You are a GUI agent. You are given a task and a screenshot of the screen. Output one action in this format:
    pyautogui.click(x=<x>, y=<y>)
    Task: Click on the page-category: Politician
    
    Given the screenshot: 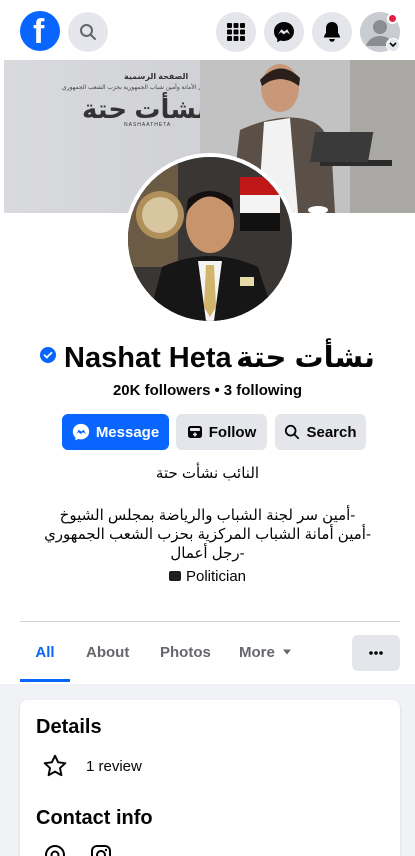 What is the action you would take?
    pyautogui.click(x=207, y=576)
    